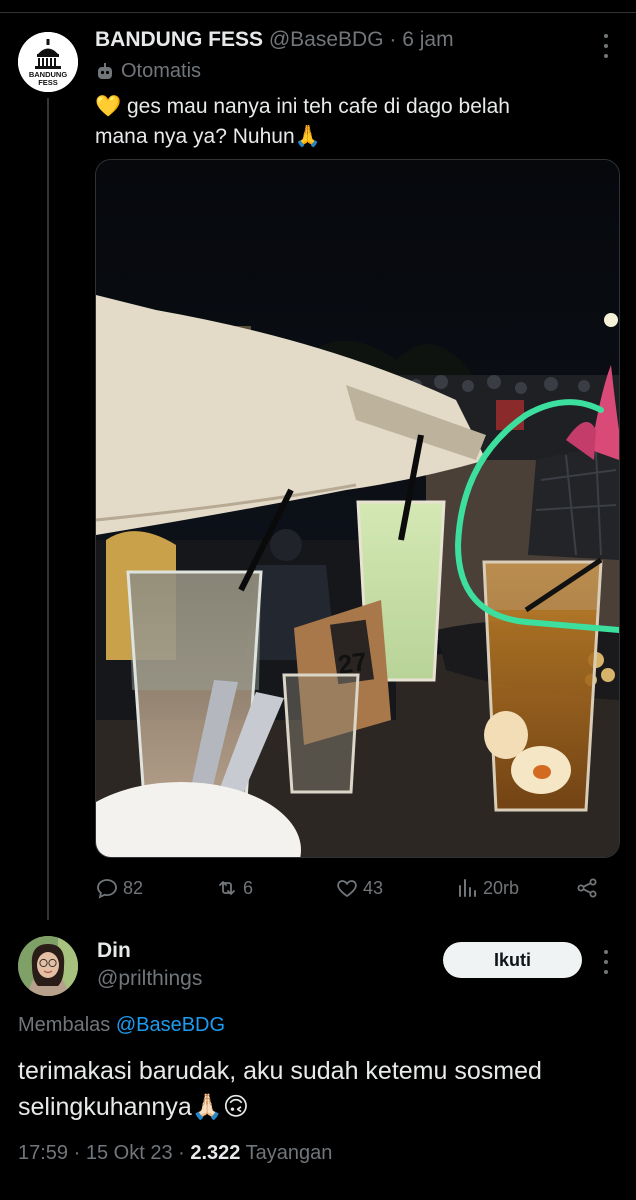 The width and height of the screenshot is (636, 1200). What do you see at coordinates (373, 887) in the screenshot?
I see `like-count: 43` at bounding box center [373, 887].